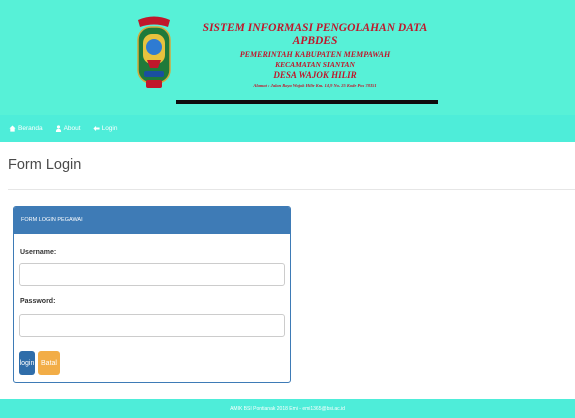  I want to click on header-regency: PEMERINTAH KABUPATEN MEMPAWAH, so click(315, 54).